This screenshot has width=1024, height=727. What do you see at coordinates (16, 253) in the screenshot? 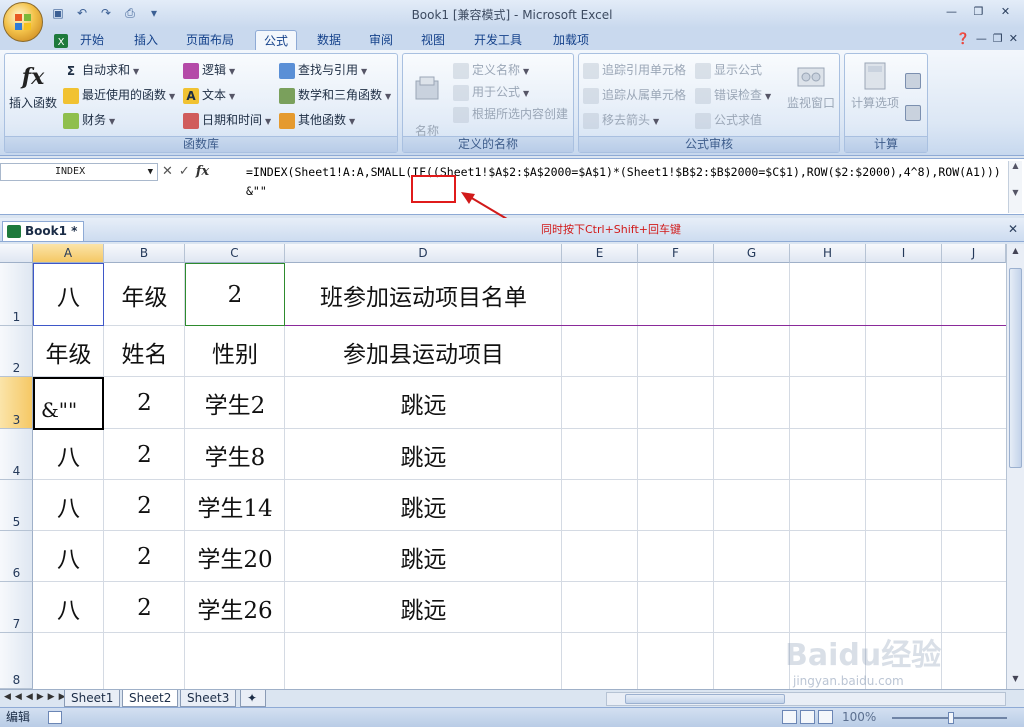
I see `select-all-corner` at bounding box center [16, 253].